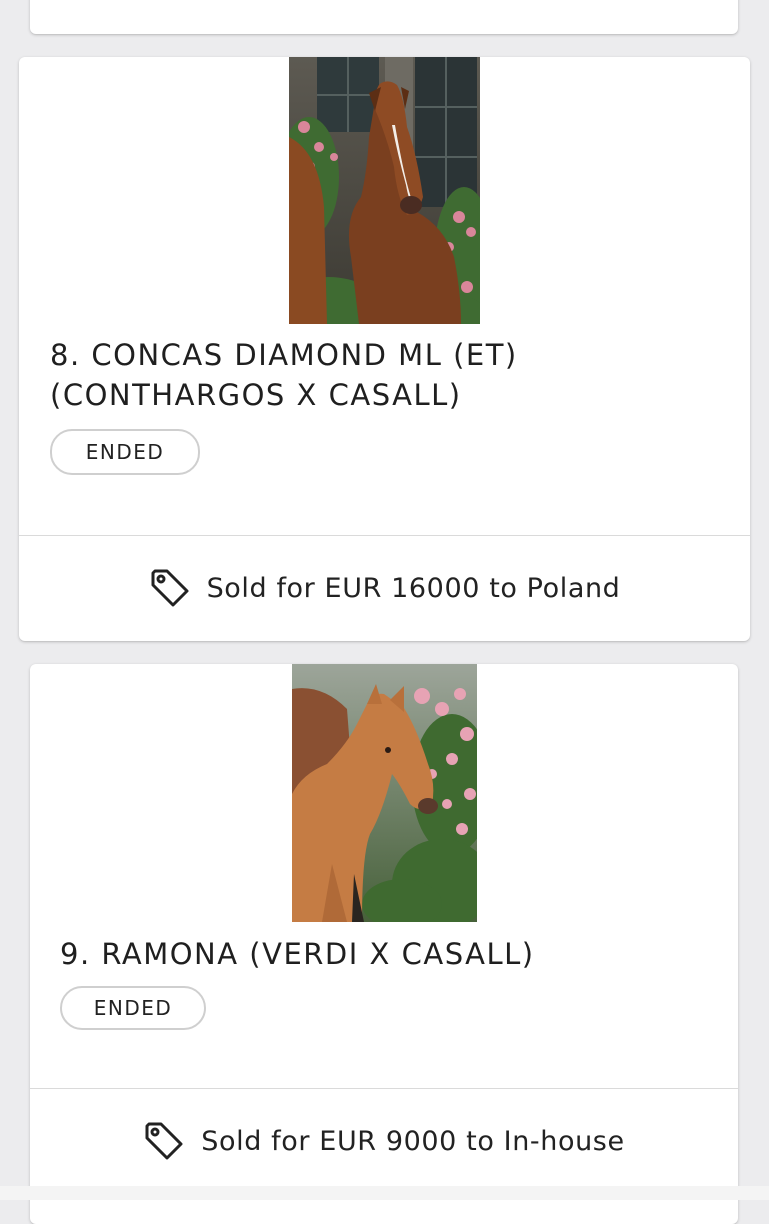 Image resolution: width=769 pixels, height=1224 pixels. Describe the element at coordinates (384, 17) in the screenshot. I see `previous-lot-card` at that location.